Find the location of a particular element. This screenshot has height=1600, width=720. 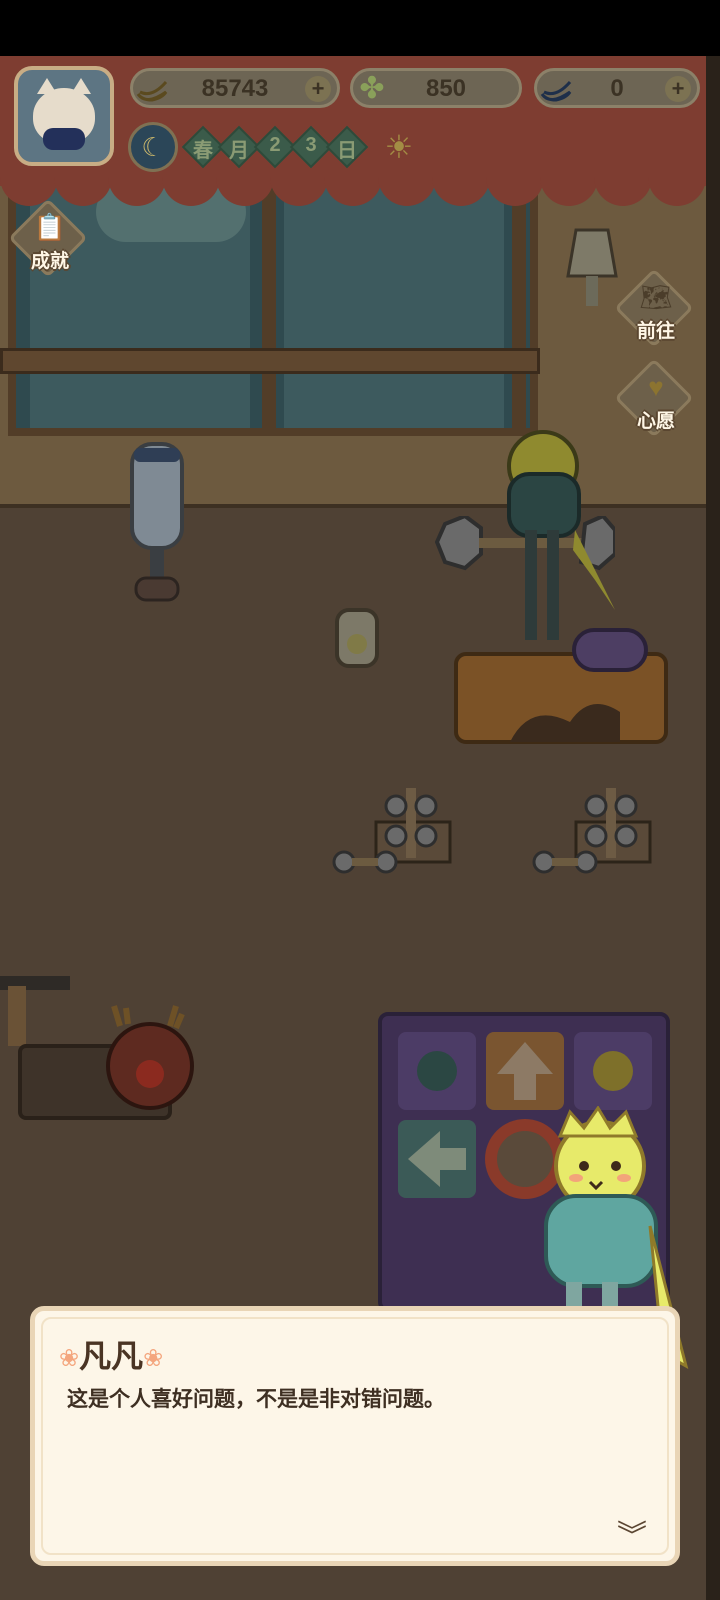

speaker-name: ❀凡凡❀ is located at coordinates (111, 1354).